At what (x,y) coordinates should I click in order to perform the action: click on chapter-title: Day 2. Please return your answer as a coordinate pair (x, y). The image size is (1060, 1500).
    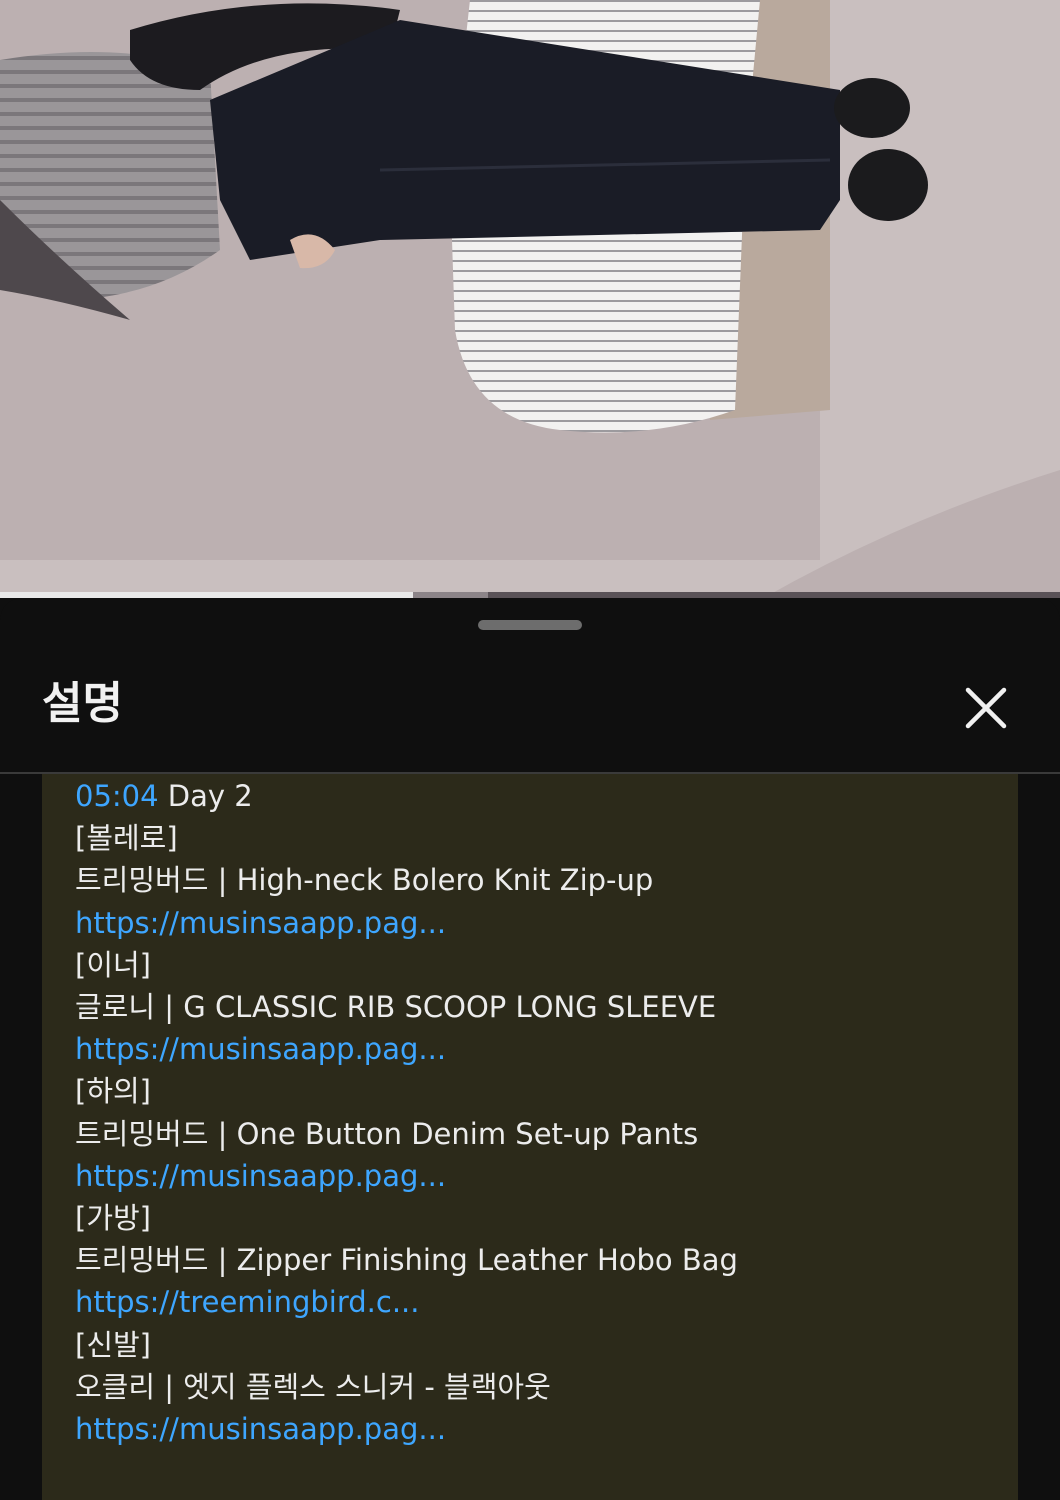
    Looking at the image, I should click on (205, 796).